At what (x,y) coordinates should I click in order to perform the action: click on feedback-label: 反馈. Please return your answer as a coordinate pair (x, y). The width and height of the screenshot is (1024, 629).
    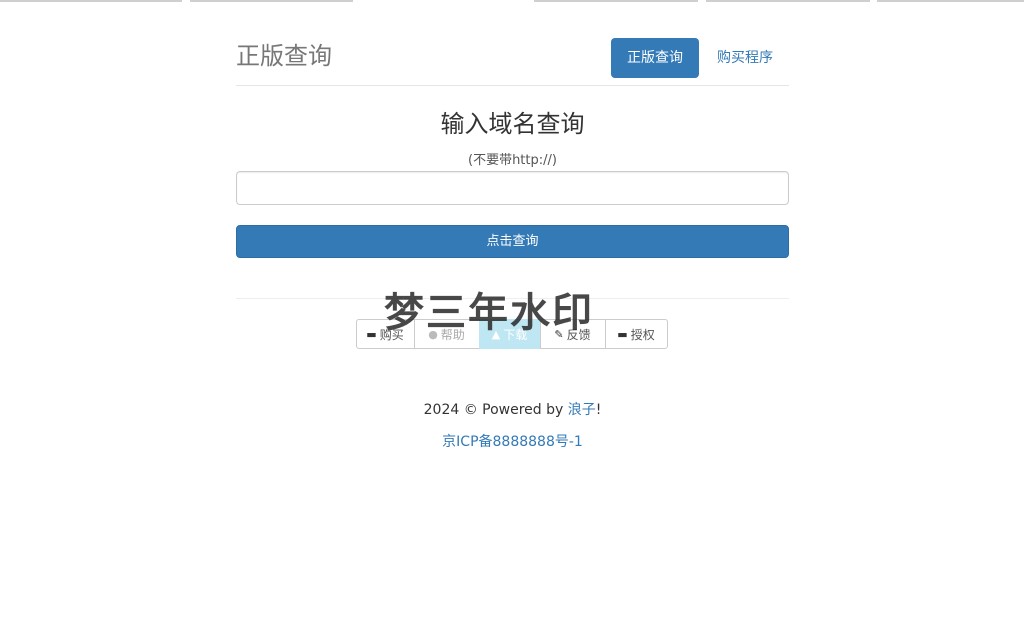
    Looking at the image, I should click on (578, 334).